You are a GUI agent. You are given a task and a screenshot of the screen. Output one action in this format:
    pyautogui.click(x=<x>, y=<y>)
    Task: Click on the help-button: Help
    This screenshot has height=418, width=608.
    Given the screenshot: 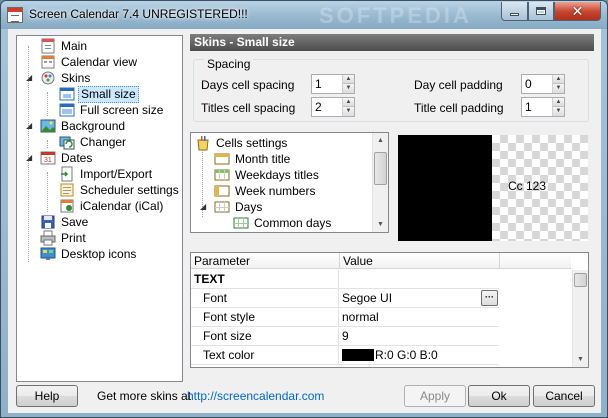 What is the action you would take?
    pyautogui.click(x=47, y=396)
    